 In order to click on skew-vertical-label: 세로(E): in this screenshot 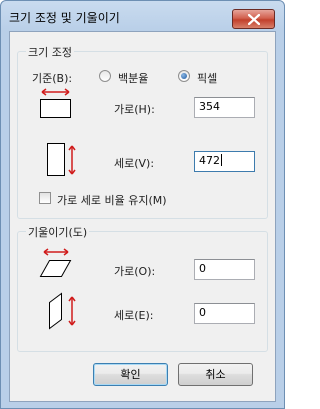, I will do `click(134, 315)`.